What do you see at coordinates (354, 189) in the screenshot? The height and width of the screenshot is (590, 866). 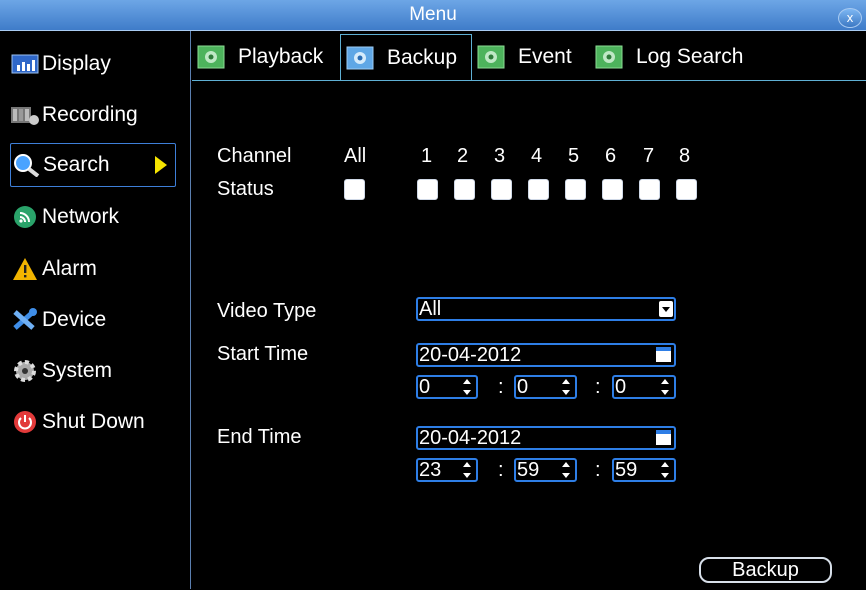 I see `channel-all-checkbox` at bounding box center [354, 189].